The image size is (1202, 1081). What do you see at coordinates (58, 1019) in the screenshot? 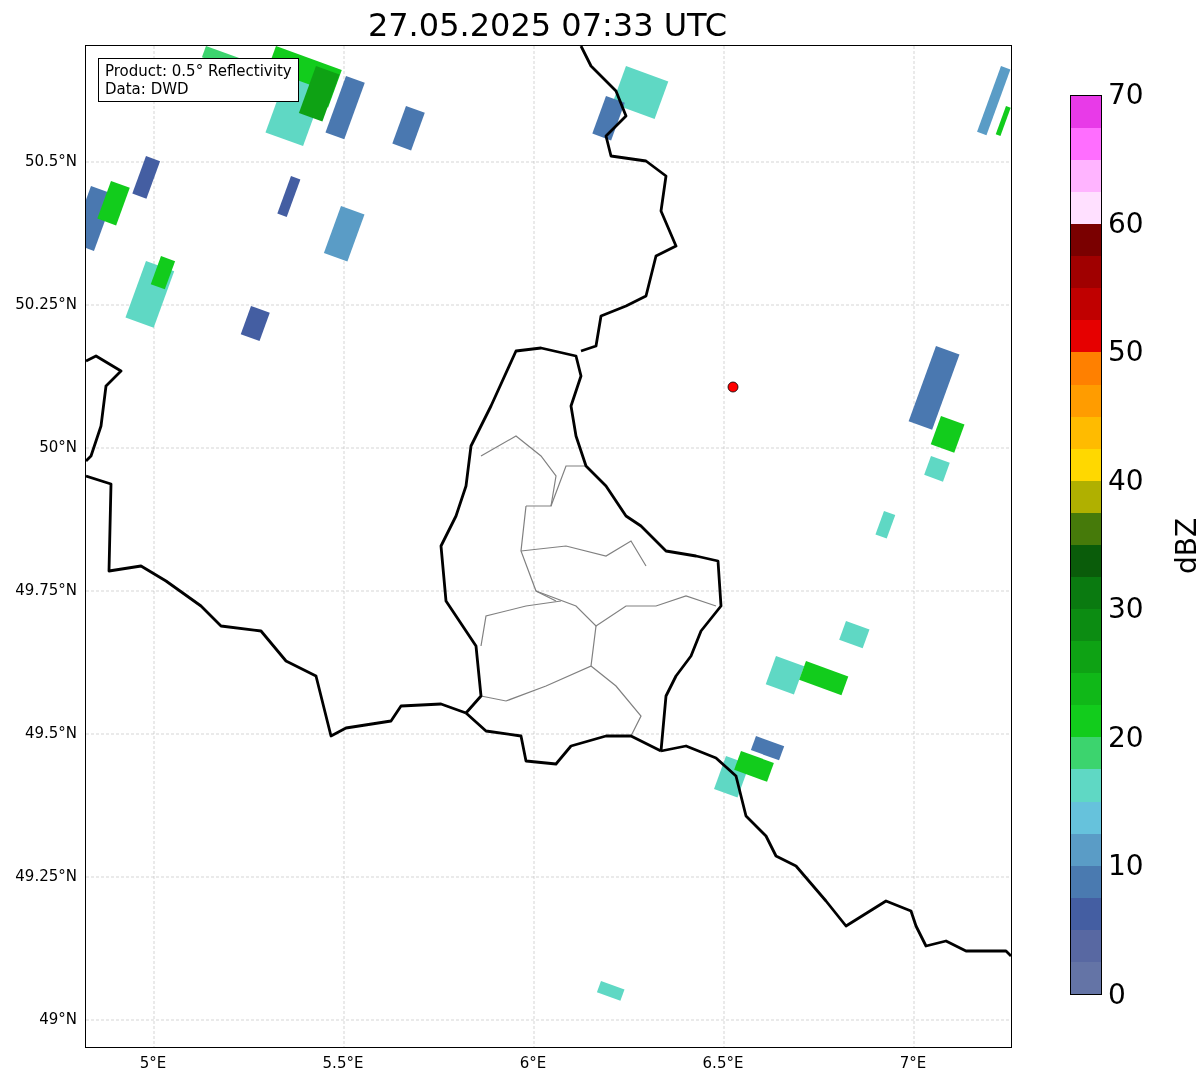
I see `latitude-label: 49°N` at bounding box center [58, 1019].